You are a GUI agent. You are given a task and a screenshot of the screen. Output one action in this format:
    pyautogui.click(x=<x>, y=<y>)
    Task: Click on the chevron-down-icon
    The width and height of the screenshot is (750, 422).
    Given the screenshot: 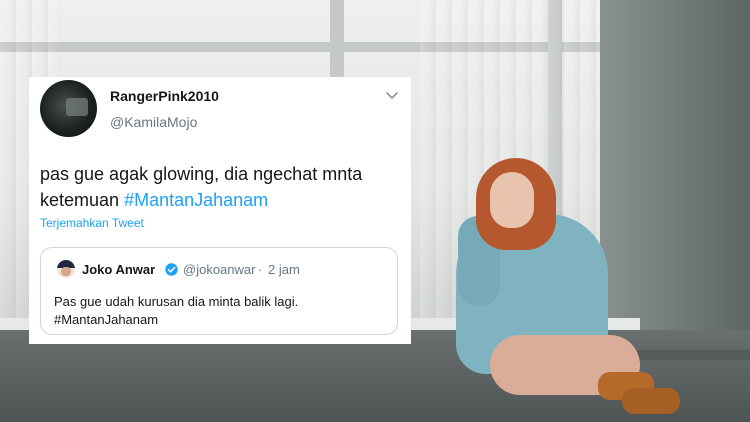 What is the action you would take?
    pyautogui.click(x=392, y=96)
    